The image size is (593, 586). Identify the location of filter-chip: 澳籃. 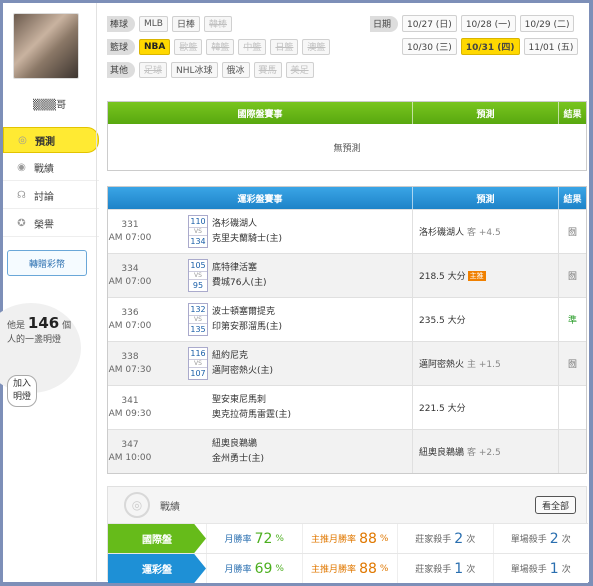
(316, 46).